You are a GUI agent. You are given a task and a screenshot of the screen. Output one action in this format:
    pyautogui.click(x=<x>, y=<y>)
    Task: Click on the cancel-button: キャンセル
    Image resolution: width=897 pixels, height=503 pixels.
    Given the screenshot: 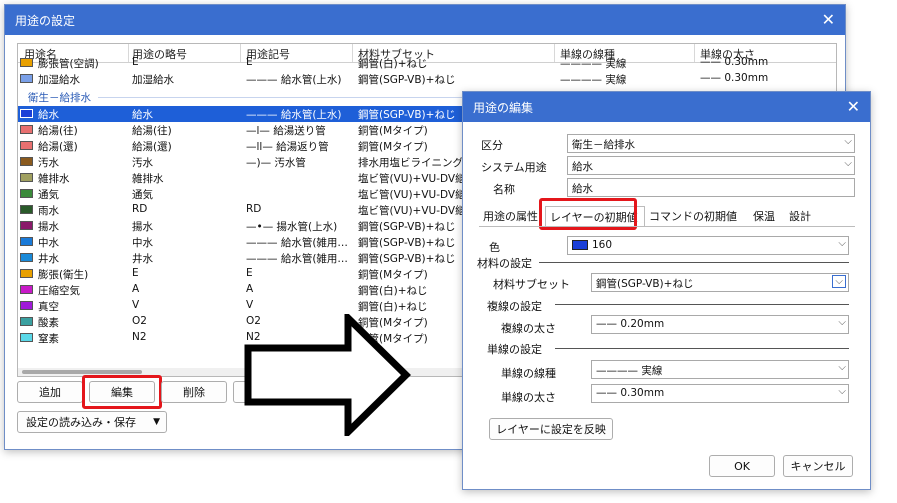 What is the action you would take?
    pyautogui.click(x=818, y=466)
    